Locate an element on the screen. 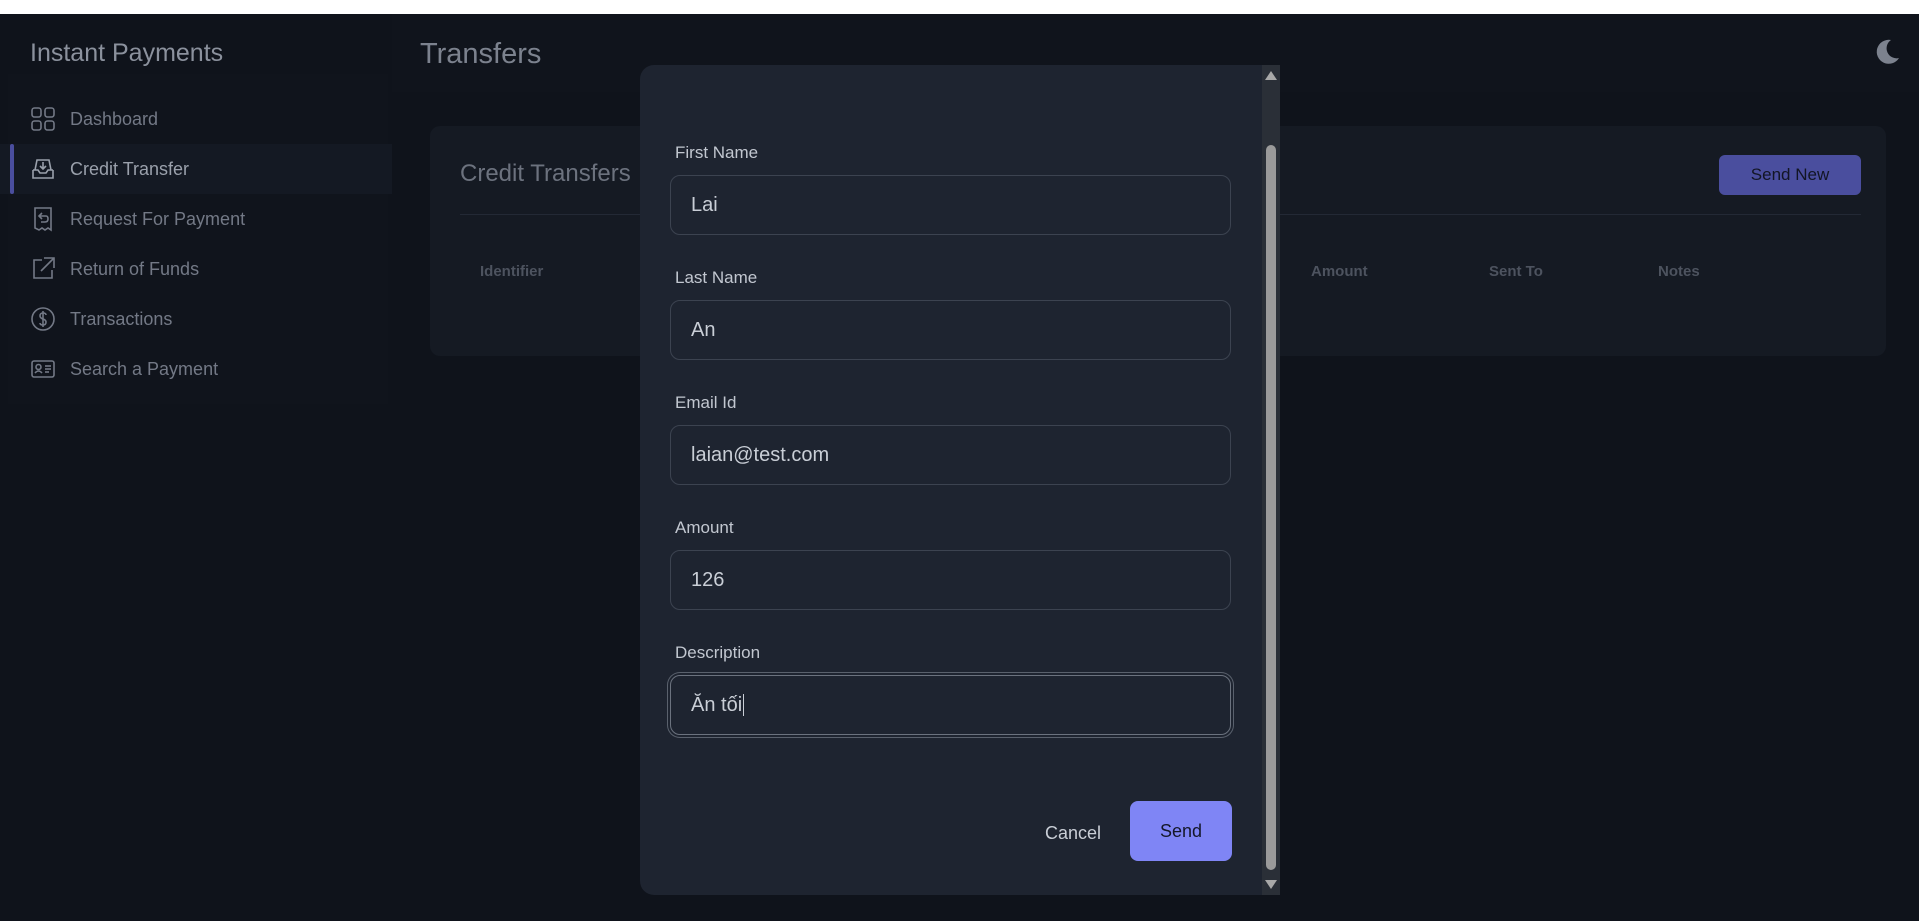 The height and width of the screenshot is (921, 1919). card-title: Credit Transfers is located at coordinates (545, 173).